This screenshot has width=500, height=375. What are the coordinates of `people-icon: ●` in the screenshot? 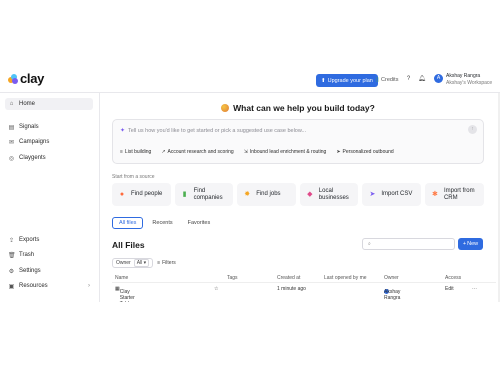 It's located at (122, 194).